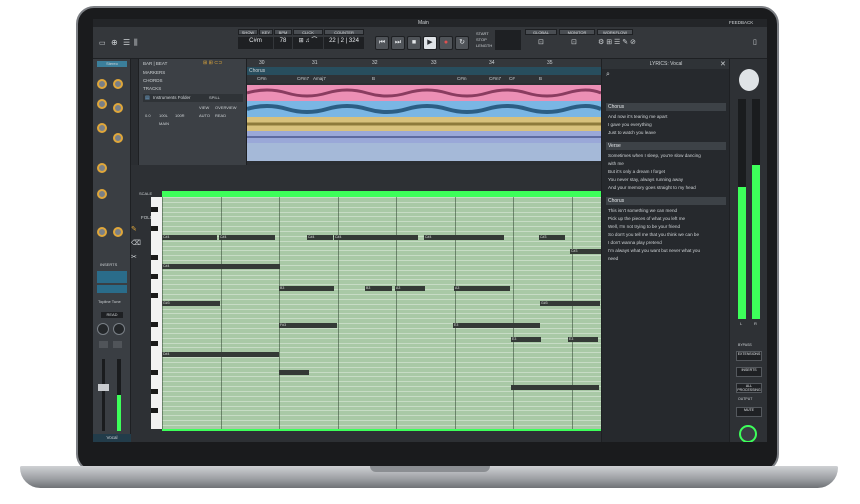 Image resolution: width=860 pixels, height=504 pixels. What do you see at coordinates (148, 115) in the screenshot?
I see `vol-value: 0.0` at bounding box center [148, 115].